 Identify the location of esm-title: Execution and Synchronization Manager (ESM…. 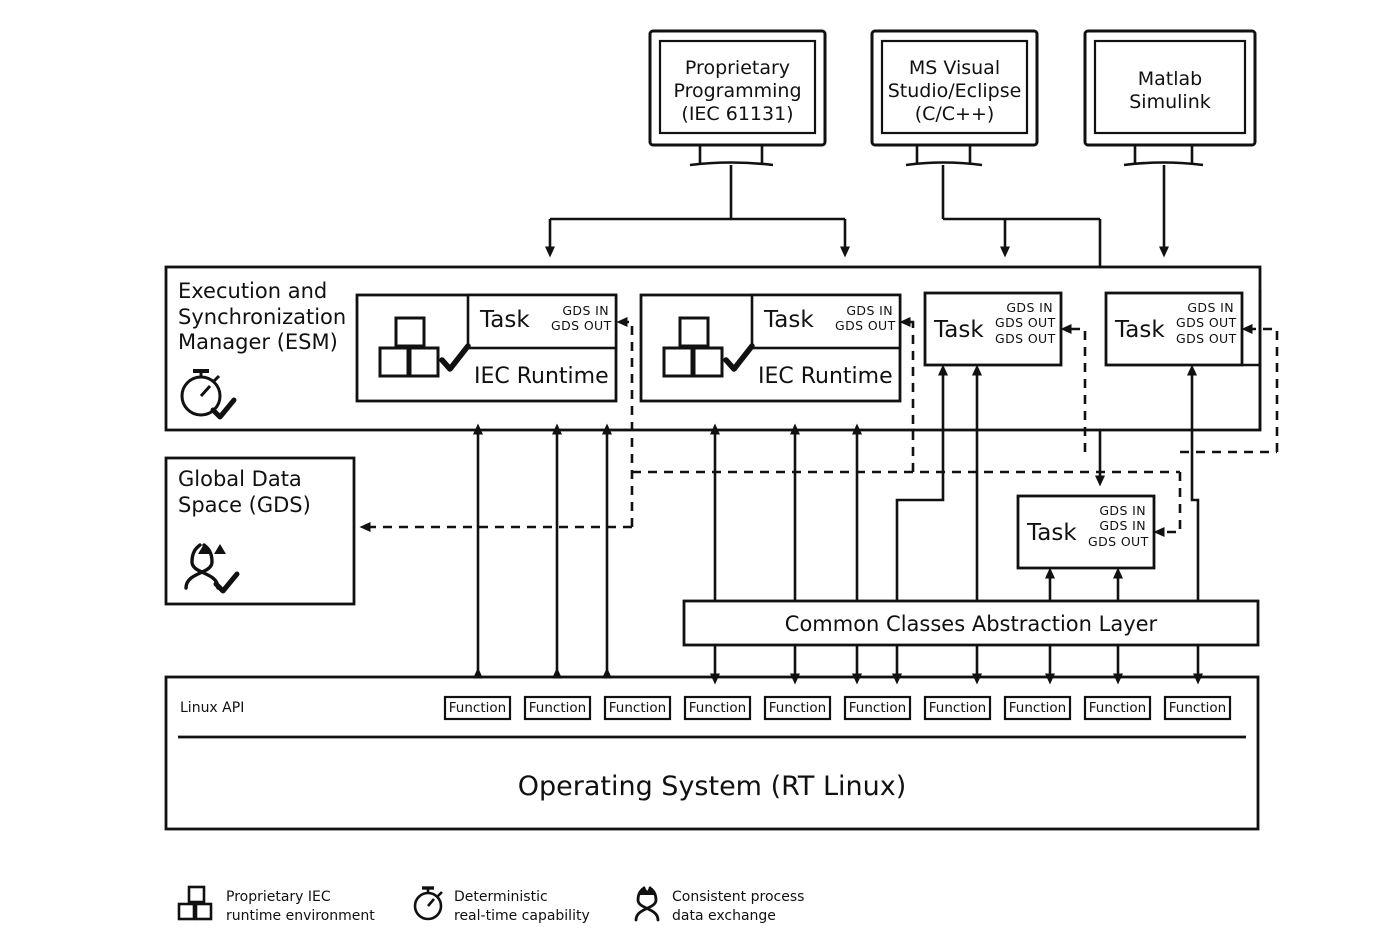
(262, 317).